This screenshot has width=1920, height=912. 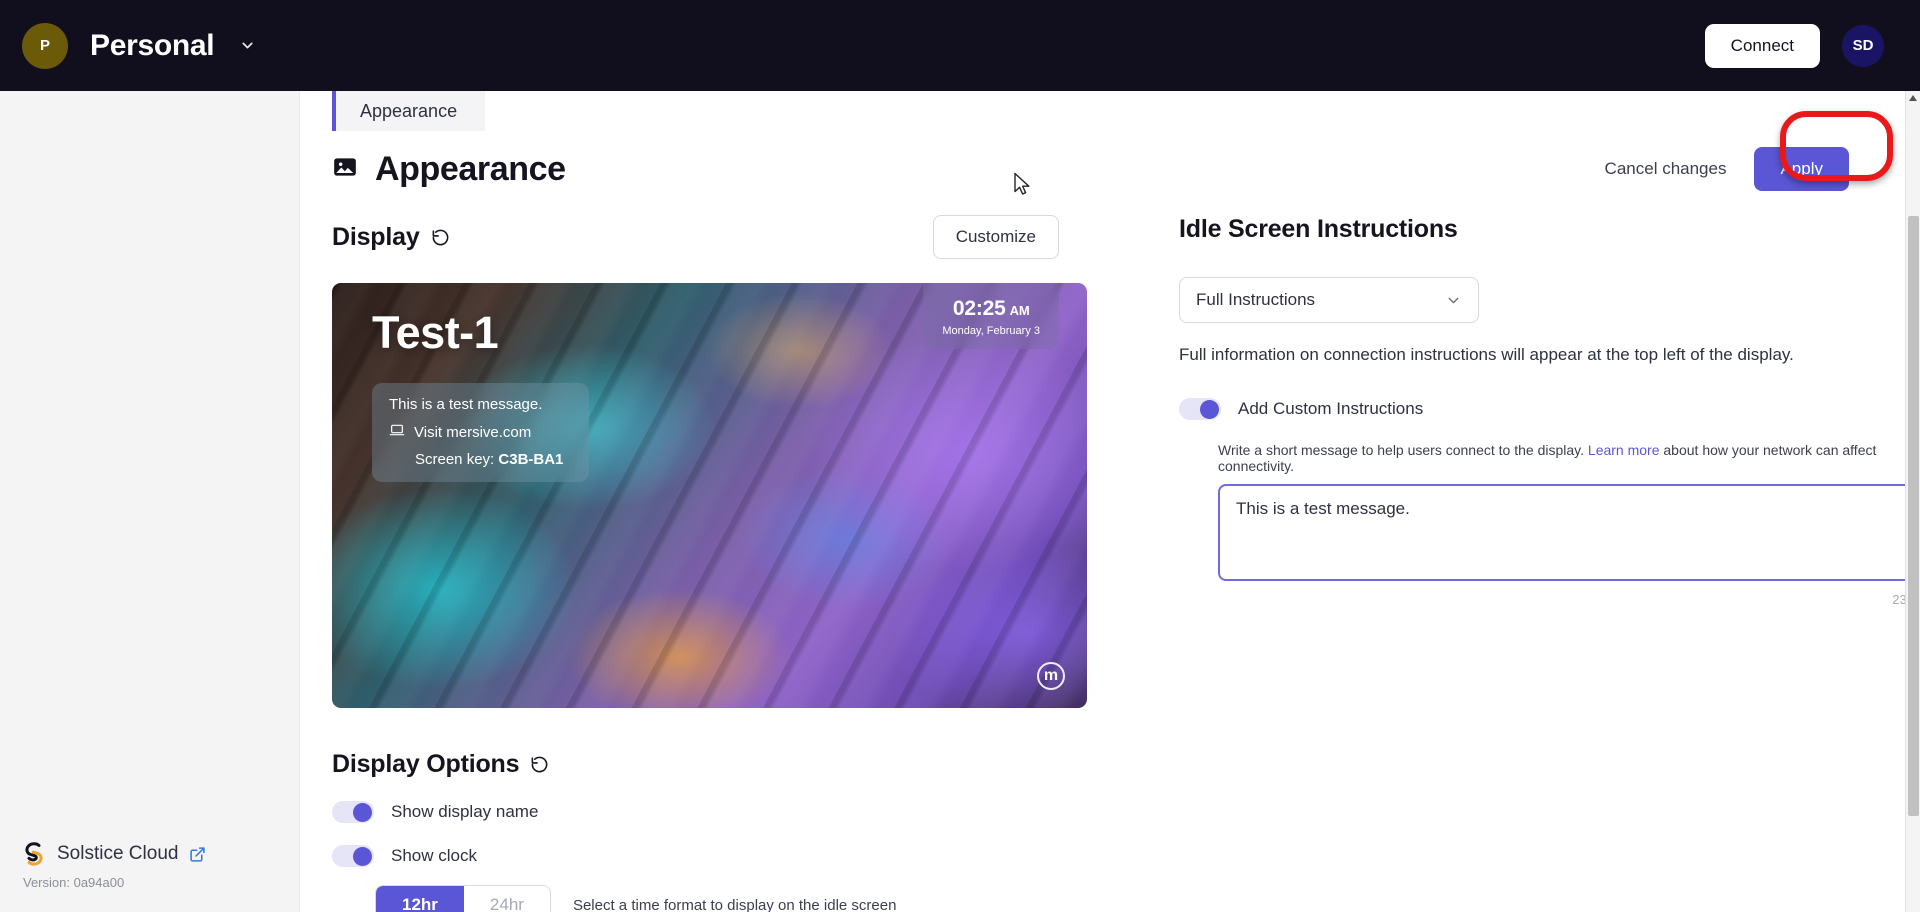 What do you see at coordinates (1624, 450) in the screenshot?
I see `learn-more-link: Learn more` at bounding box center [1624, 450].